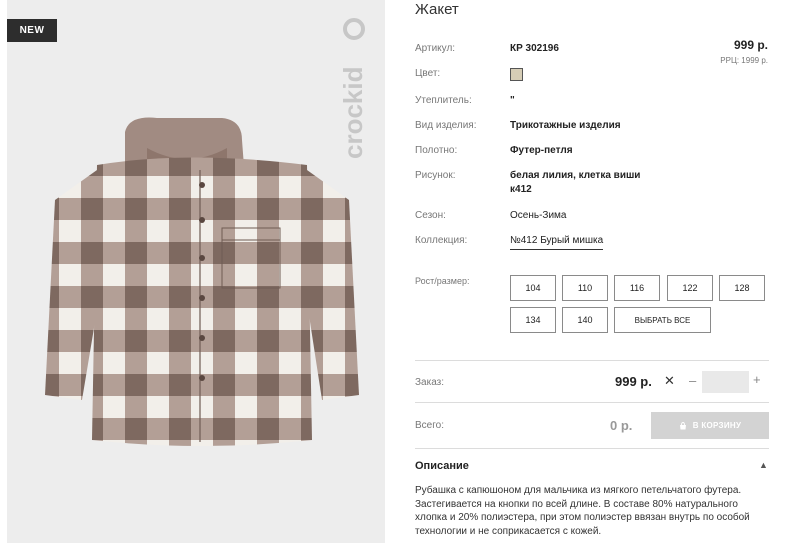 The width and height of the screenshot is (800, 543). I want to click on total-value: 0 р., so click(621, 425).